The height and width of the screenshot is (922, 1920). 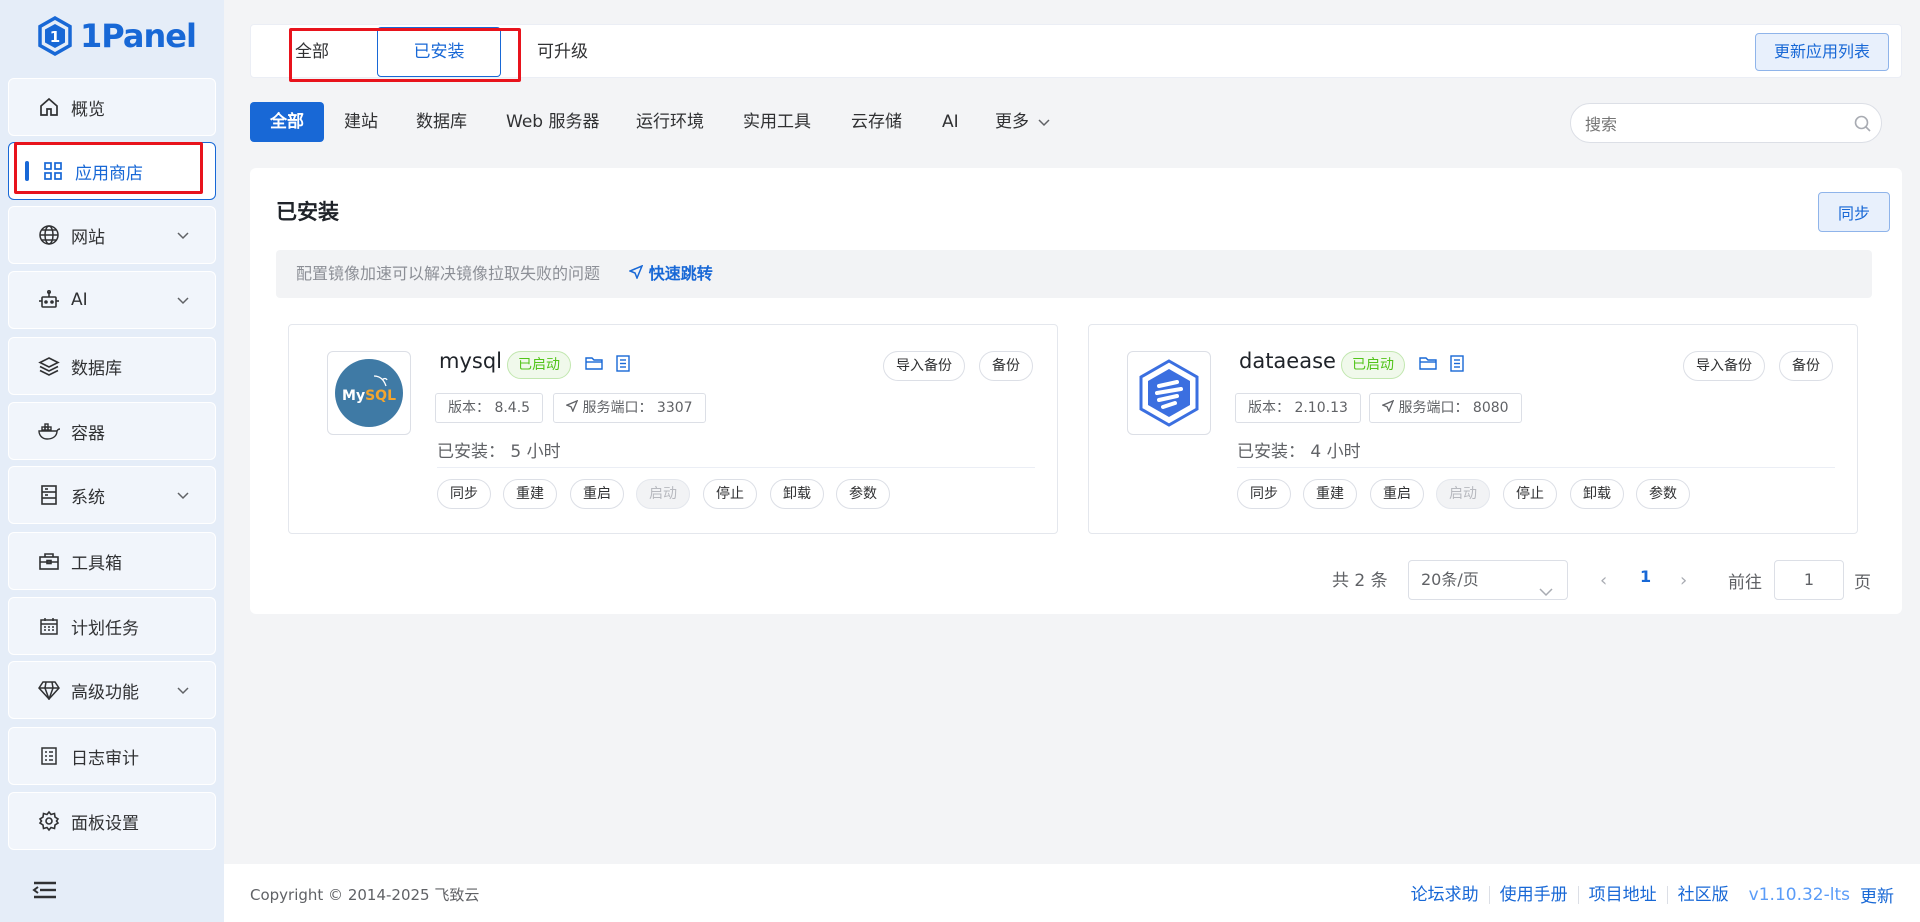 I want to click on sidebar-item-app-store: 应用商店, so click(x=112, y=171).